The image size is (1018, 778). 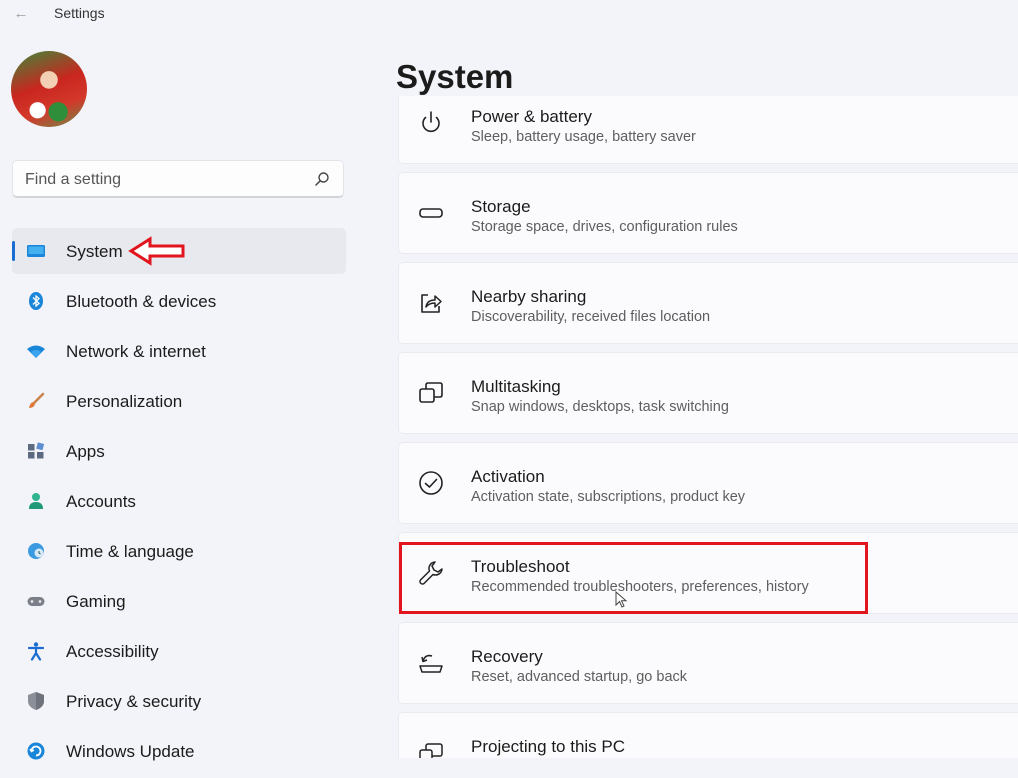 What do you see at coordinates (36, 301) in the screenshot?
I see `bluetooth-icon` at bounding box center [36, 301].